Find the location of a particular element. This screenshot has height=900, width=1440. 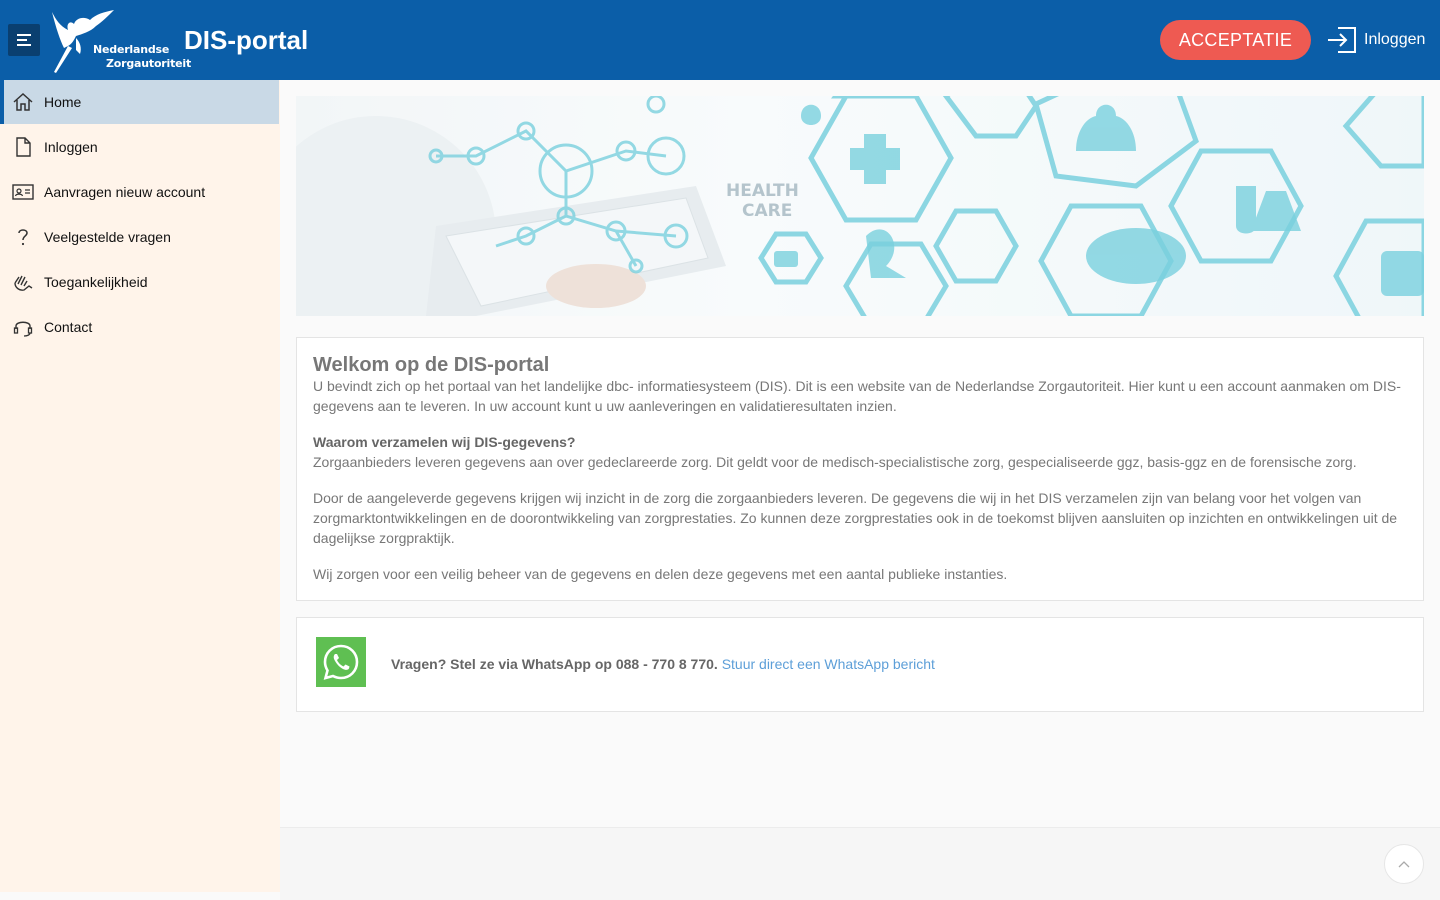

app-title: DIS-portal is located at coordinates (246, 40).